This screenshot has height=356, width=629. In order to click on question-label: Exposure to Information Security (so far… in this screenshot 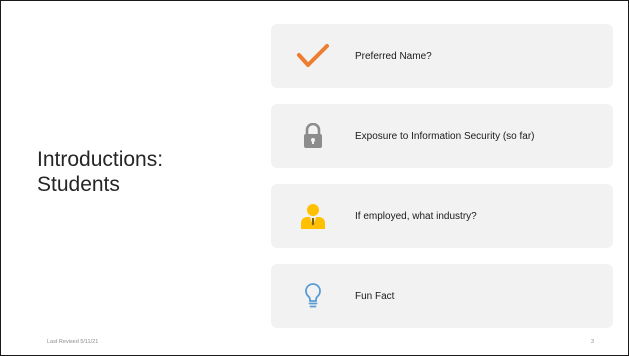, I will do `click(445, 136)`.